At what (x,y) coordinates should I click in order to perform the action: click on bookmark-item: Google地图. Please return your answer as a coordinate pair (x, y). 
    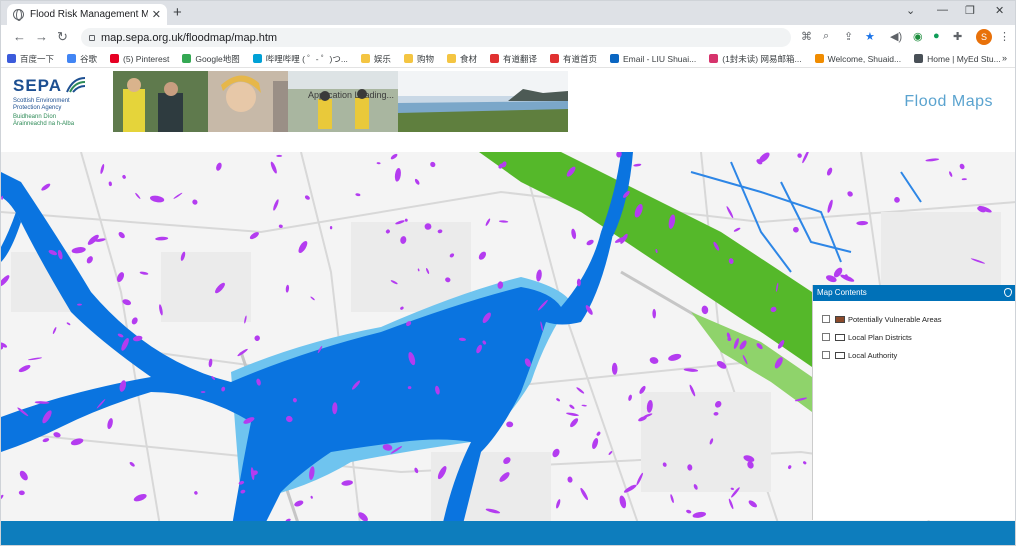
    Looking at the image, I should click on (211, 59).